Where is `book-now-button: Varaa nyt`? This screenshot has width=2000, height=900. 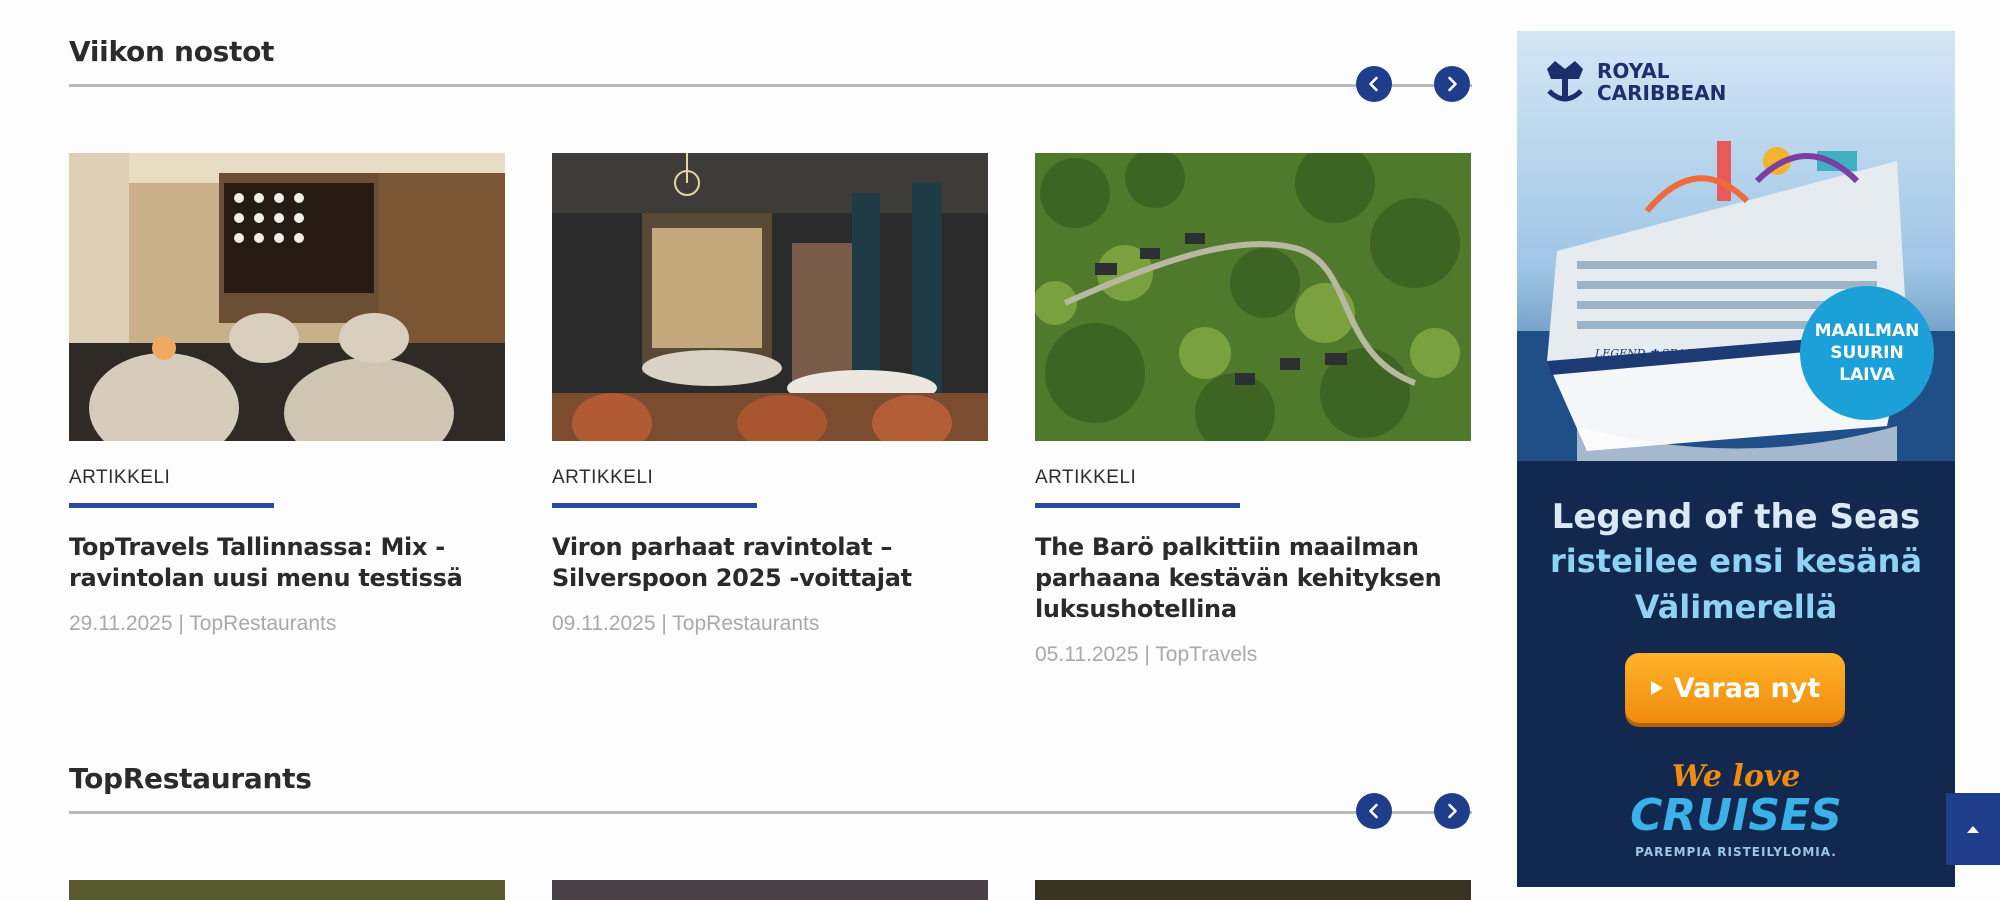 book-now-button: Varaa nyt is located at coordinates (1735, 688).